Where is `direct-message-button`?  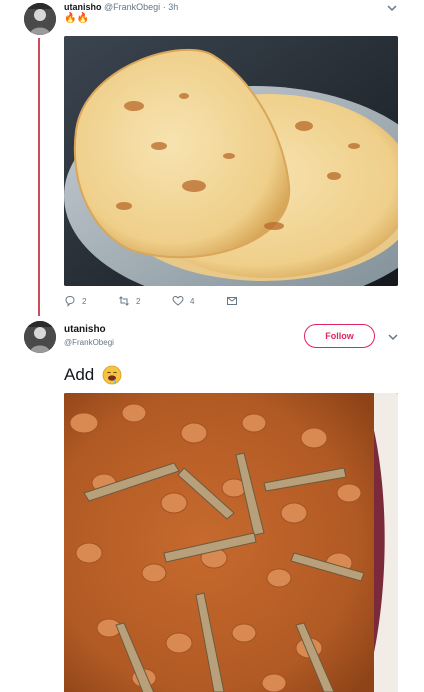 direct-message-button is located at coordinates (235, 301).